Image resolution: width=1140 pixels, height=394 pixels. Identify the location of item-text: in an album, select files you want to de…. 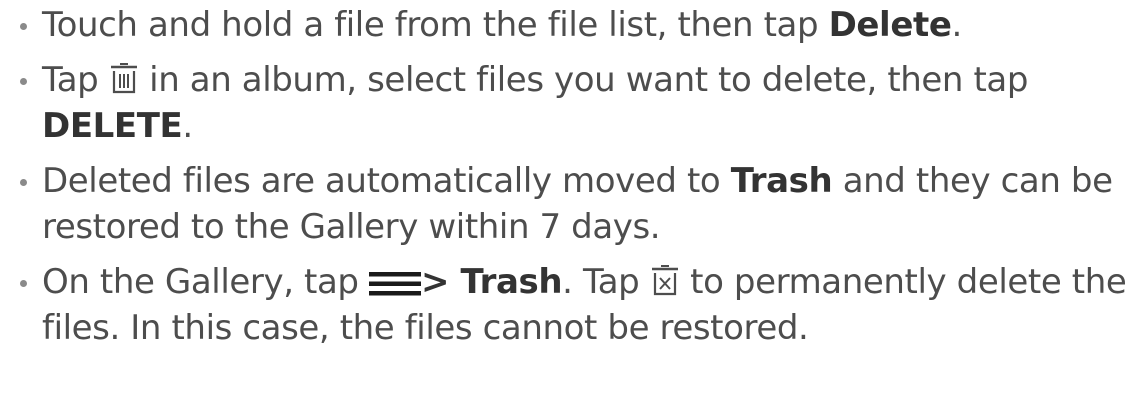
(583, 80).